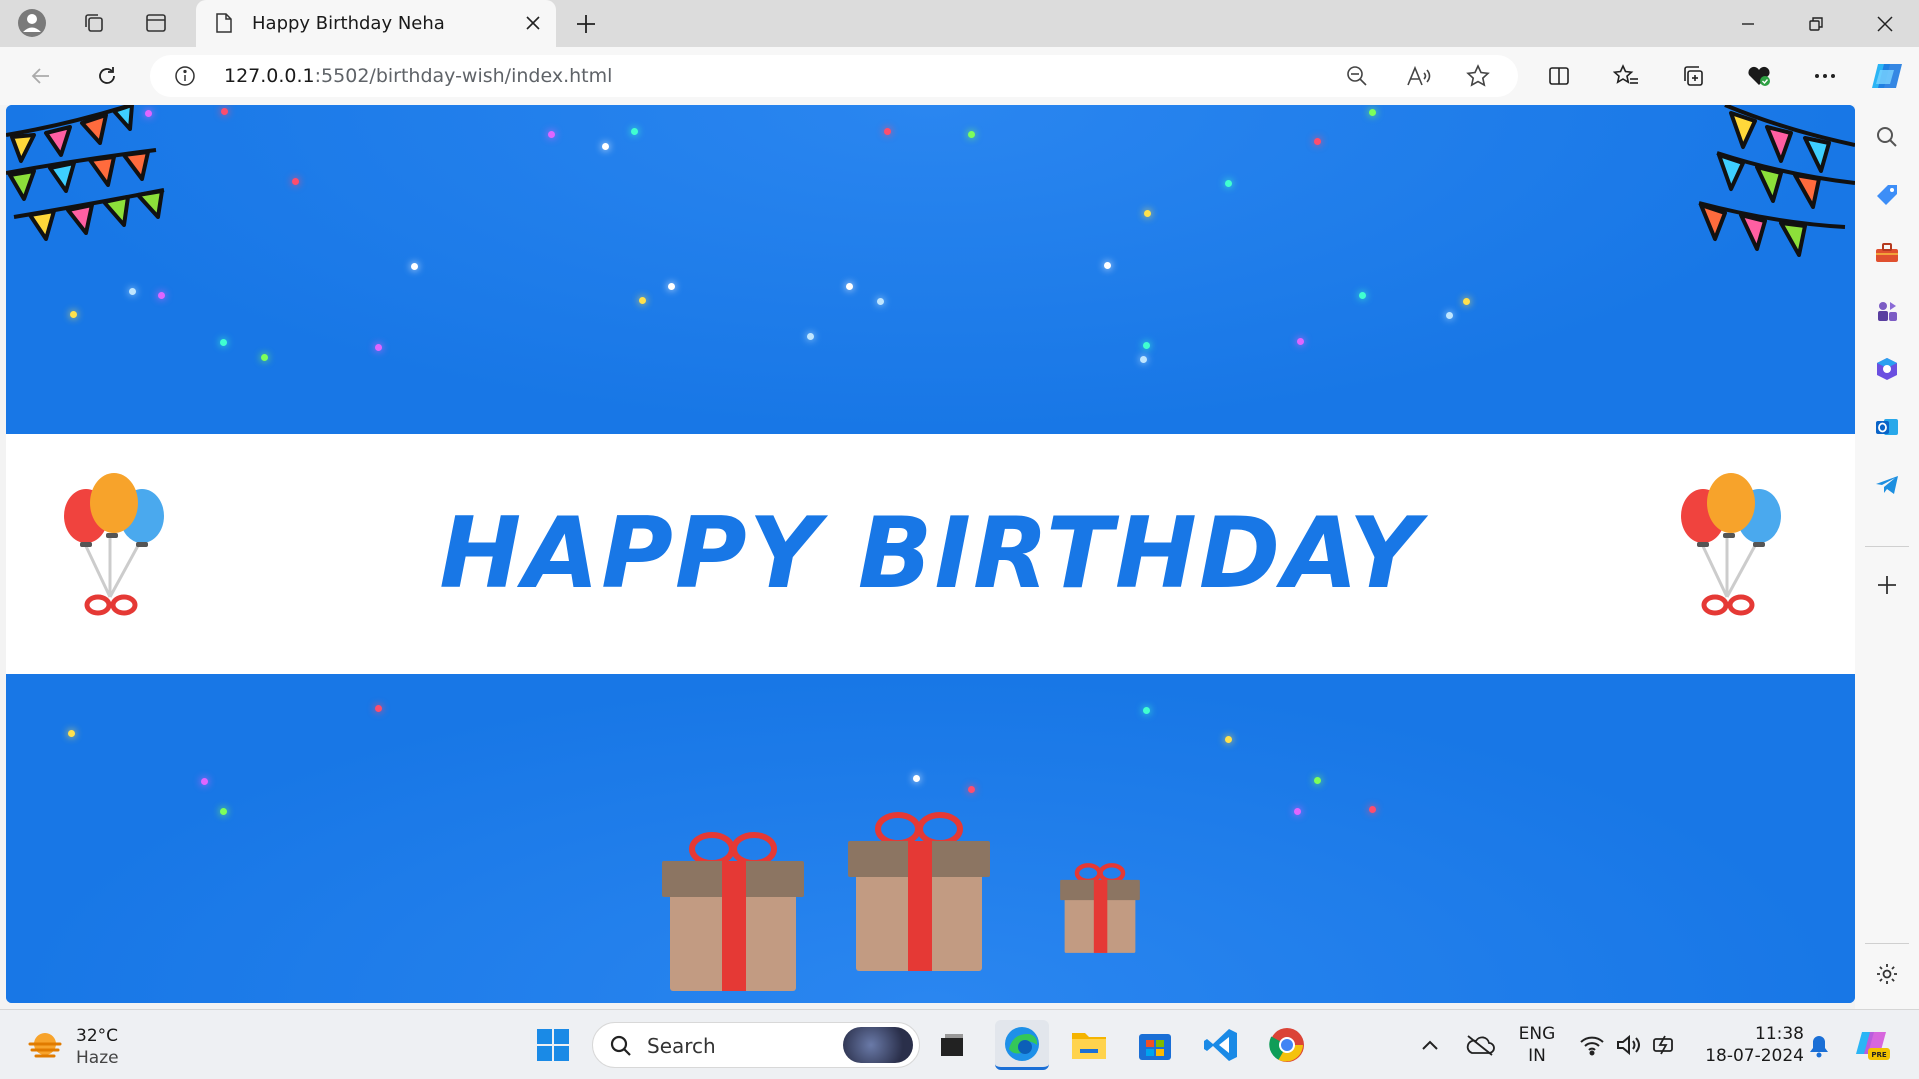 The height and width of the screenshot is (1079, 1919). What do you see at coordinates (1480, 1045) in the screenshot?
I see `onedrive-offline-icon` at bounding box center [1480, 1045].